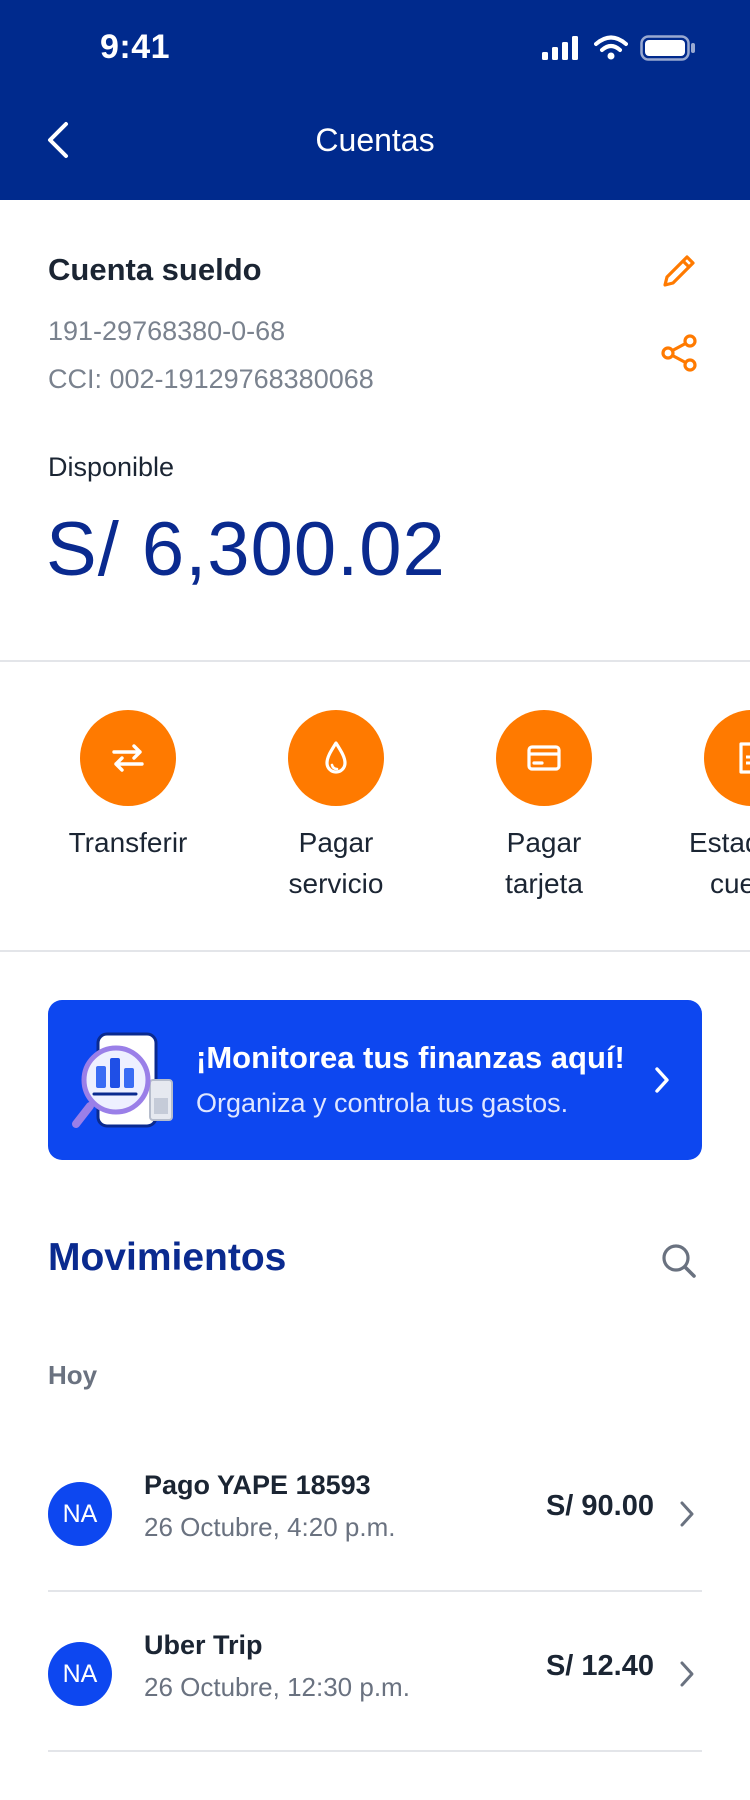  Describe the element at coordinates (544, 807) in the screenshot. I see `action-pay-card: Pagar tarjeta` at that location.